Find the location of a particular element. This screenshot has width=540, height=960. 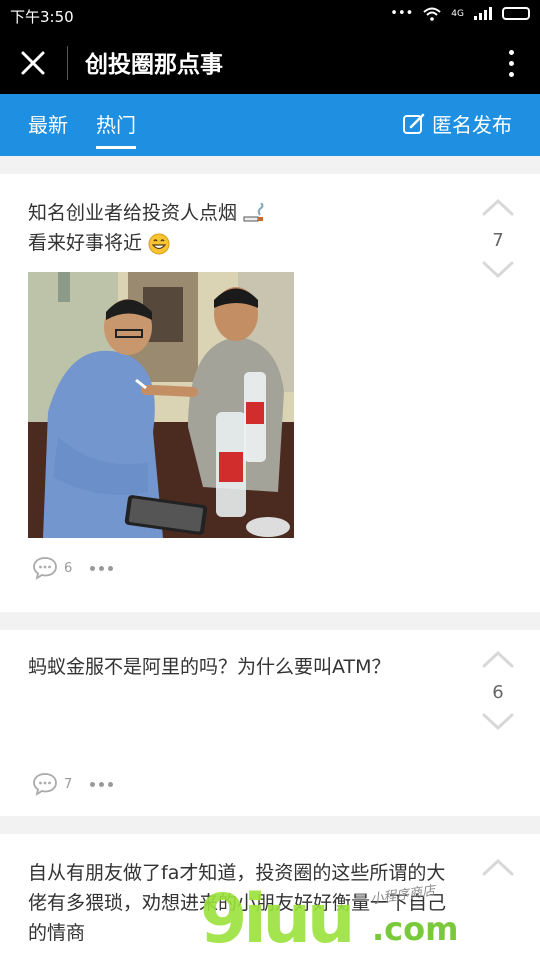

comment-count: 7 is located at coordinates (68, 784).